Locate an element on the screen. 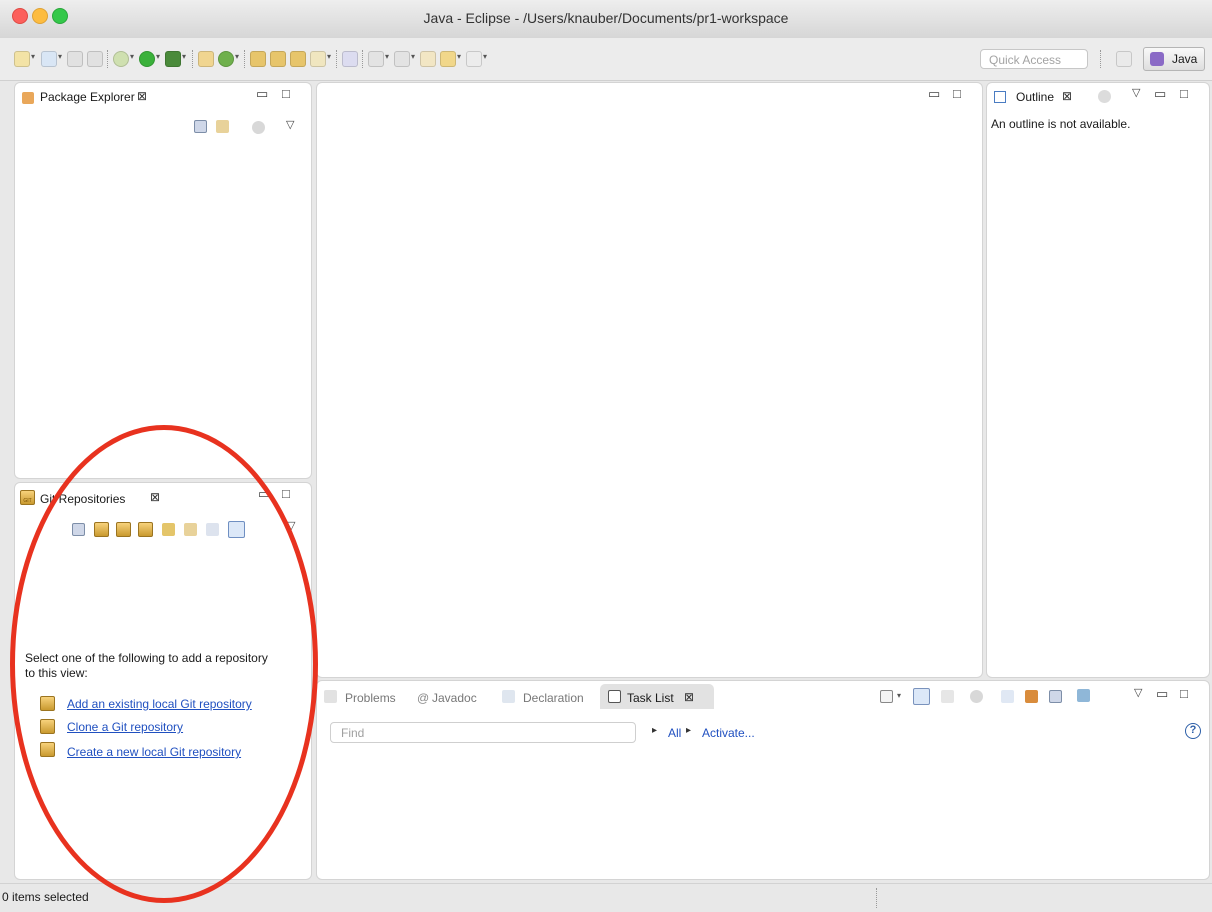  new-task-icon is located at coordinates (886, 696).